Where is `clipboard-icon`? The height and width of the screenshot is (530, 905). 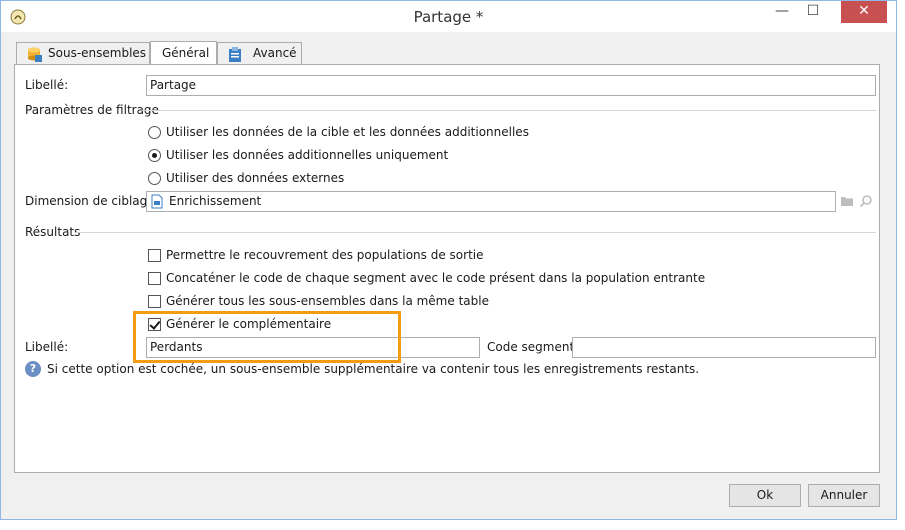 clipboard-icon is located at coordinates (235, 54).